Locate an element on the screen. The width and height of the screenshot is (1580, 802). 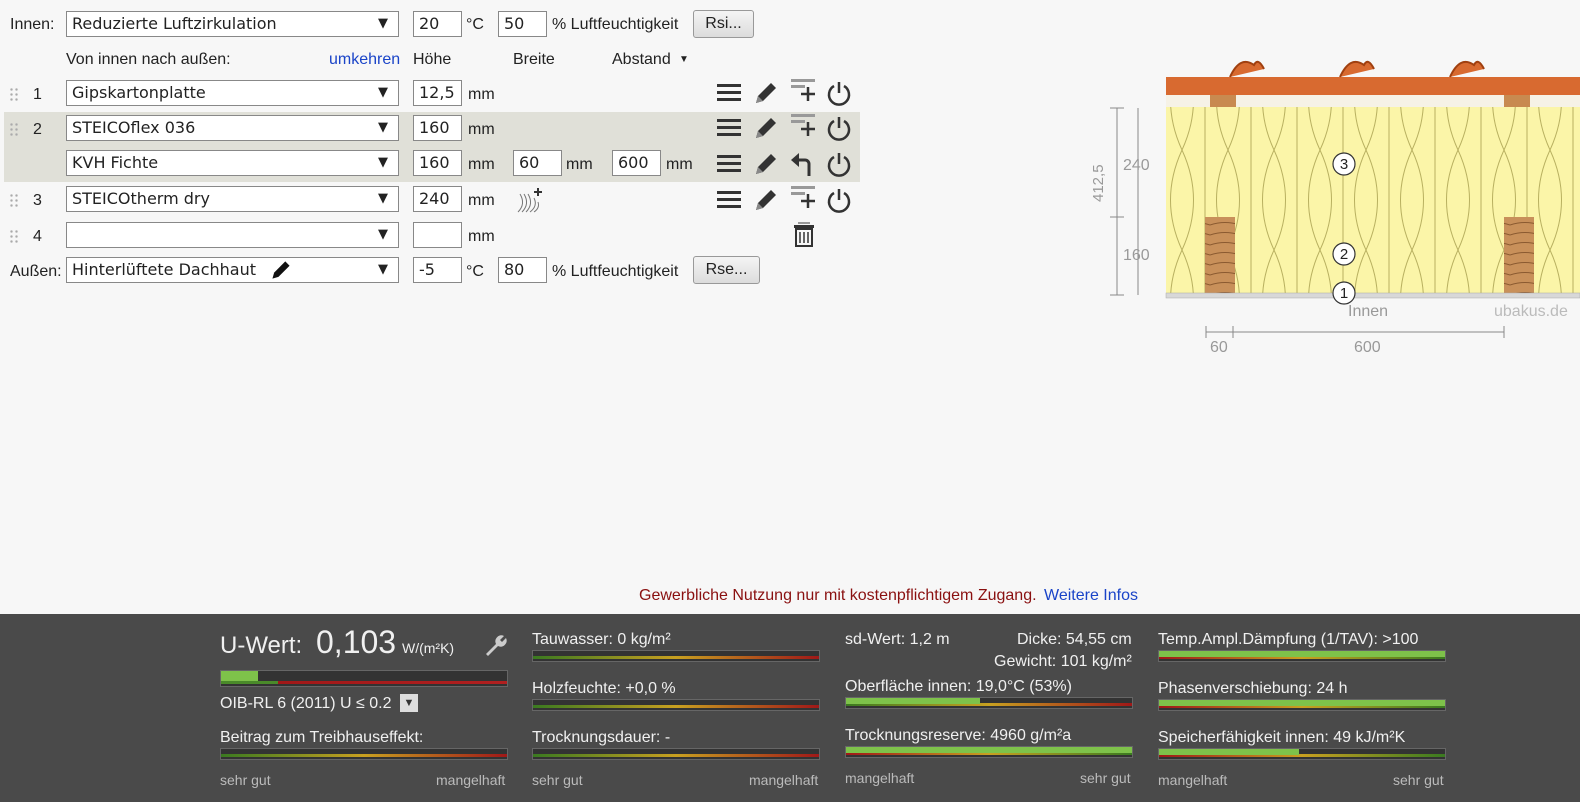
horizontal-dimension-lines is located at coordinates (1355, 332).